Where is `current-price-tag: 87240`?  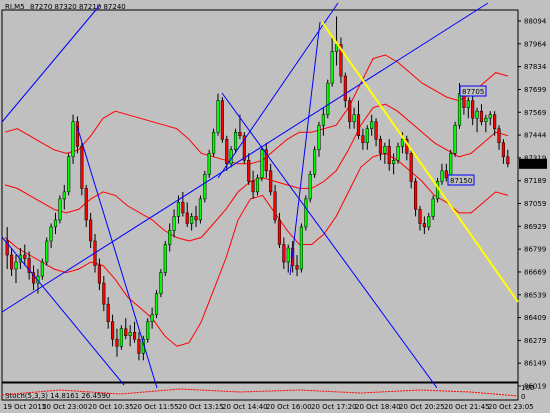 current-price-tag: 87240 is located at coordinates (533, 163).